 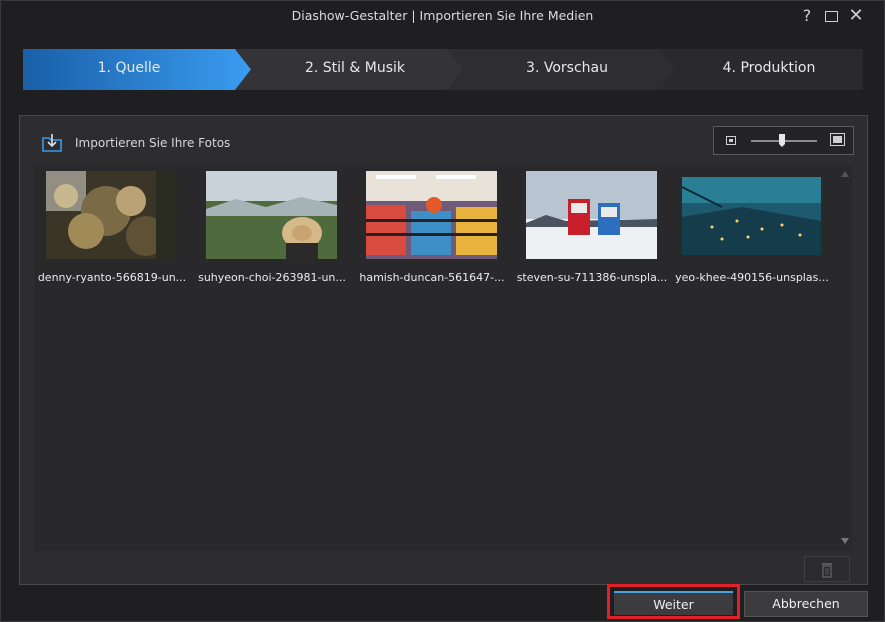 What do you see at coordinates (845, 541) in the screenshot?
I see `scroll-down-icon` at bounding box center [845, 541].